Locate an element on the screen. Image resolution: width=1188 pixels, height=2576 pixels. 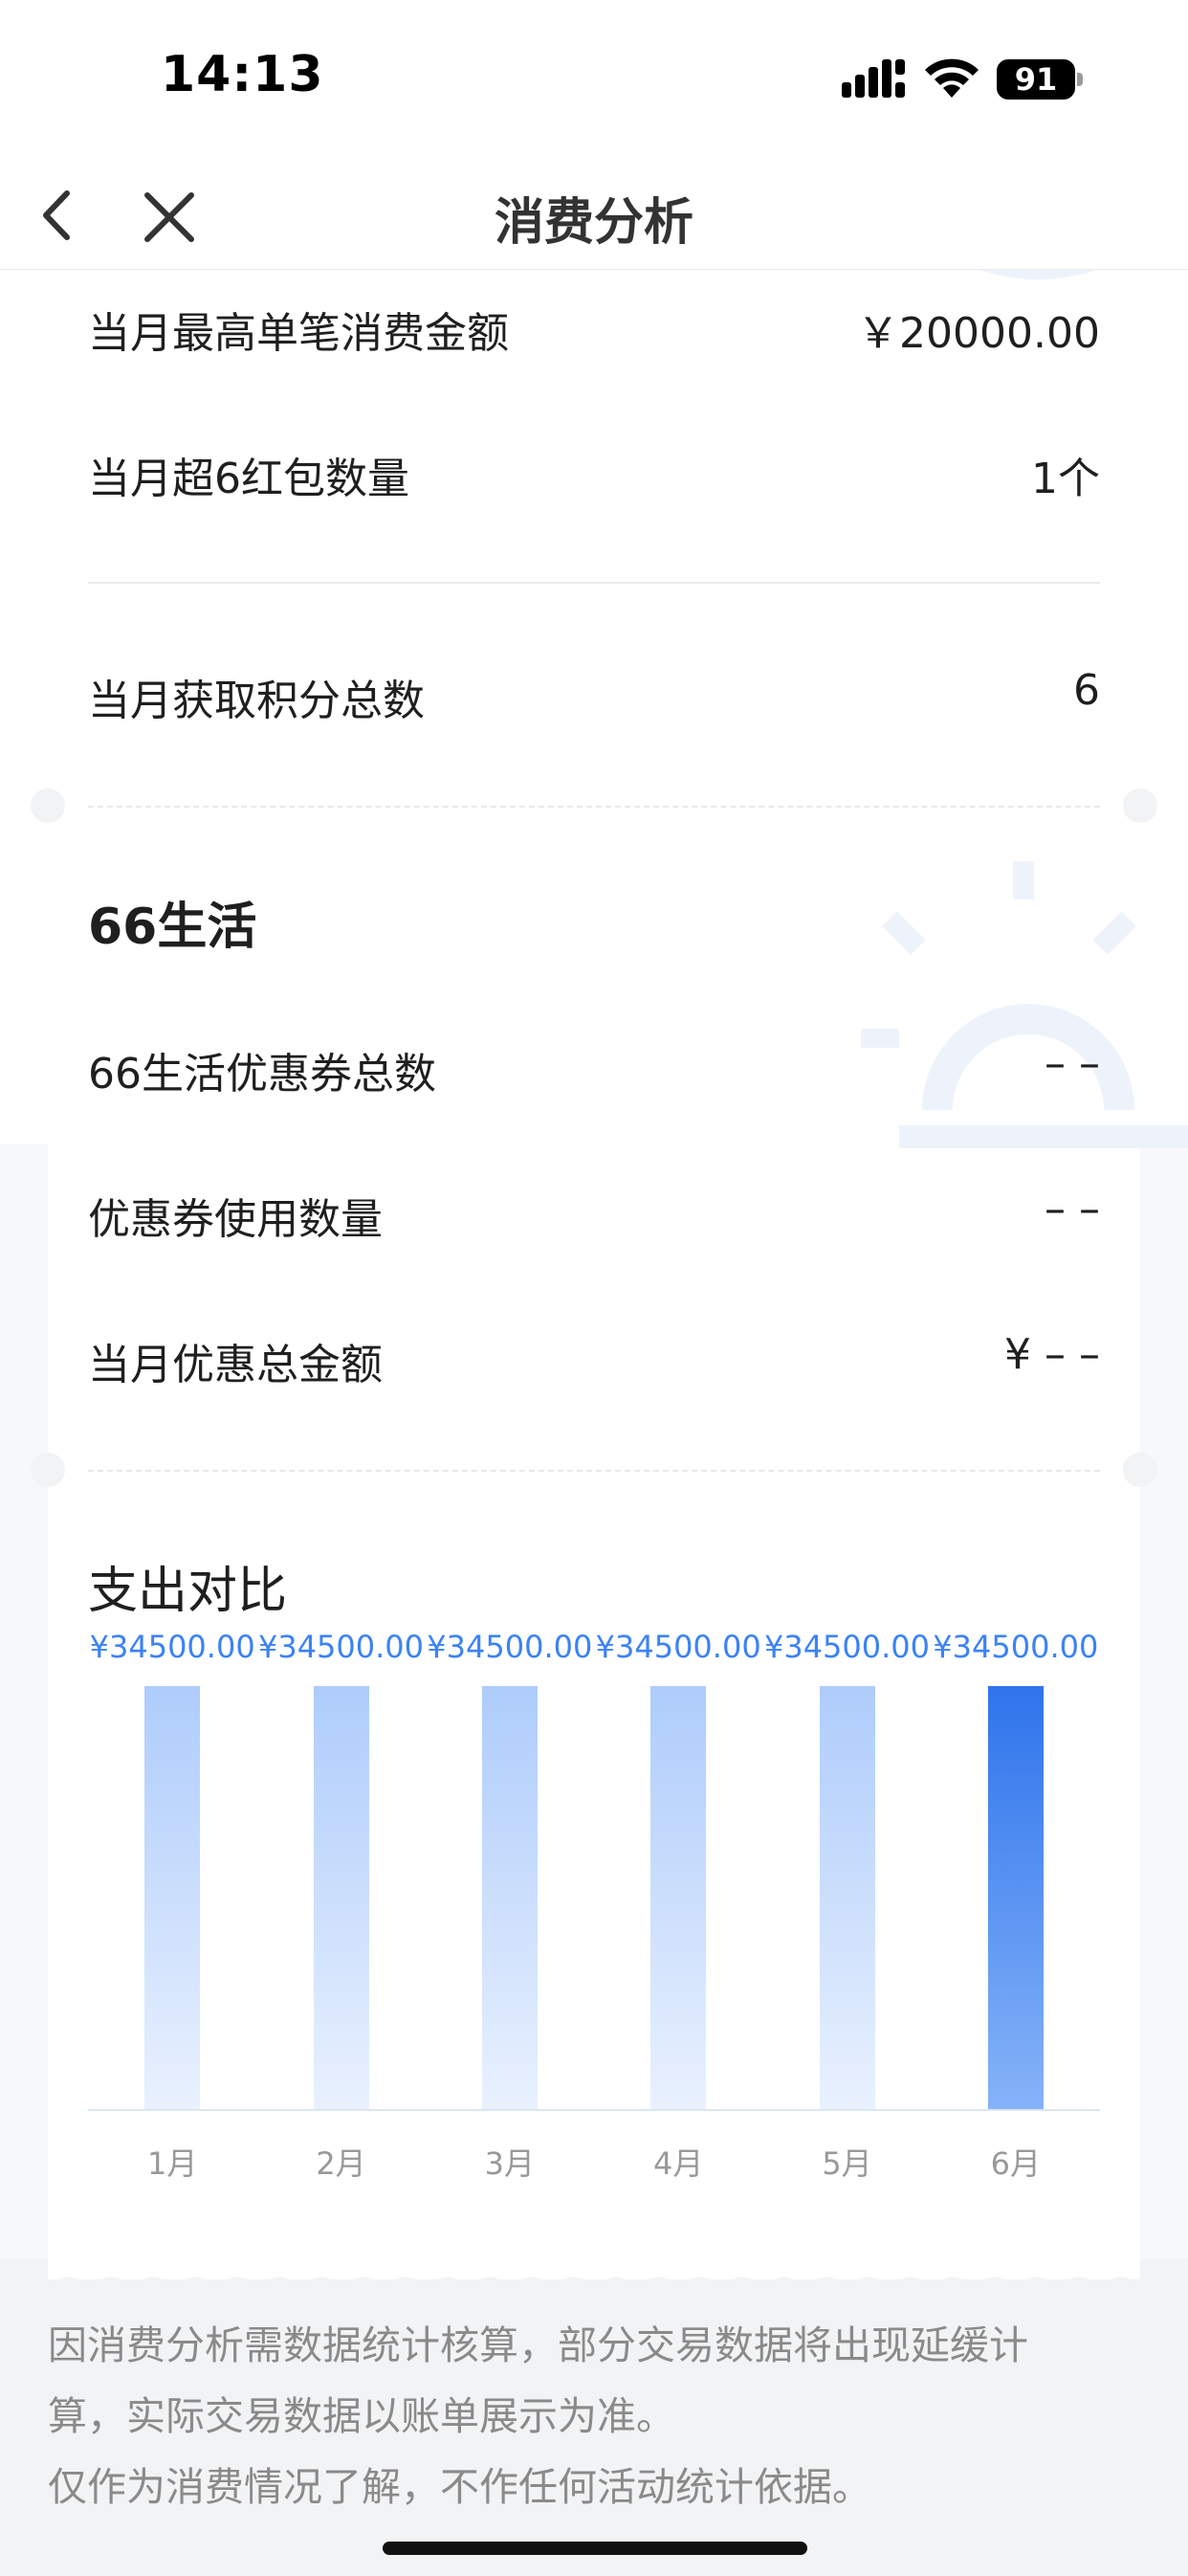
life-label: 当月优惠总金额 is located at coordinates (235, 1365).